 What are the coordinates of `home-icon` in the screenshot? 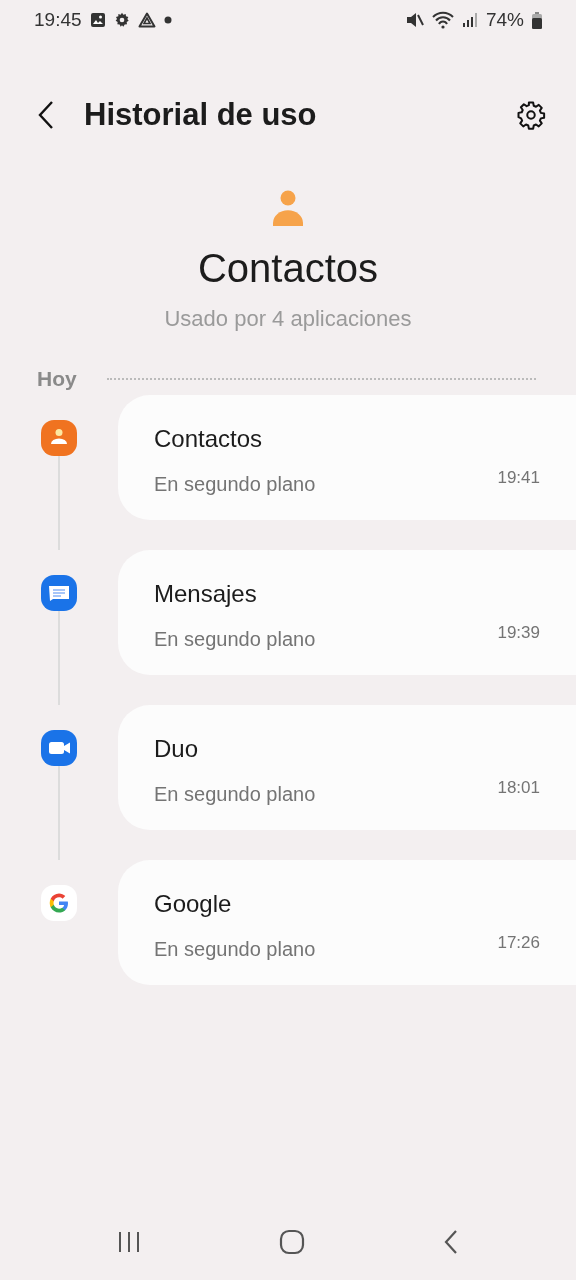 It's located at (292, 1242).